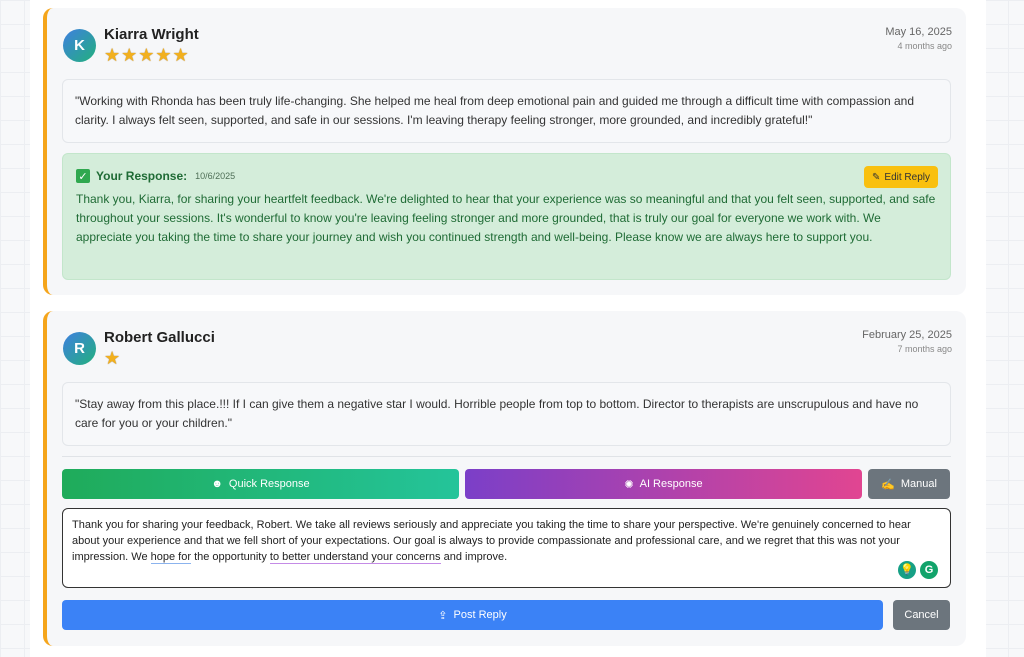  What do you see at coordinates (907, 335) in the screenshot?
I see `review-date: February 25, 2025` at bounding box center [907, 335].